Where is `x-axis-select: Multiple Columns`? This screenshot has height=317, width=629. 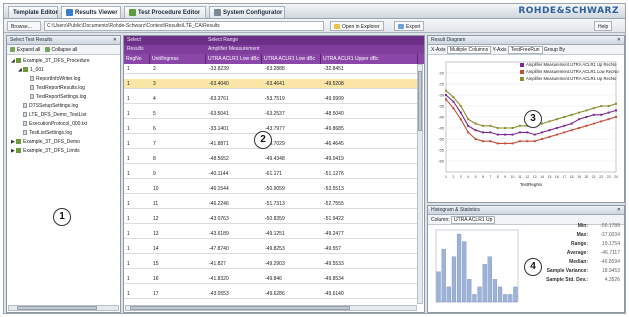 x-axis-select: Multiple Columns is located at coordinates (469, 50).